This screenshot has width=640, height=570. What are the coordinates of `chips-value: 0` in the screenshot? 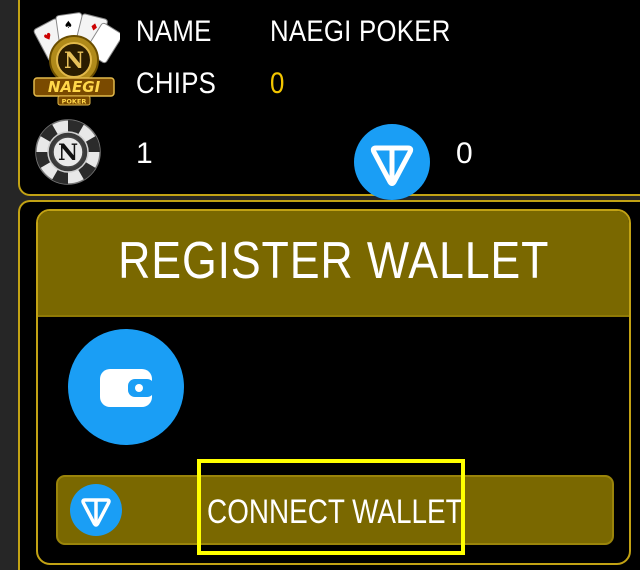 It's located at (277, 83).